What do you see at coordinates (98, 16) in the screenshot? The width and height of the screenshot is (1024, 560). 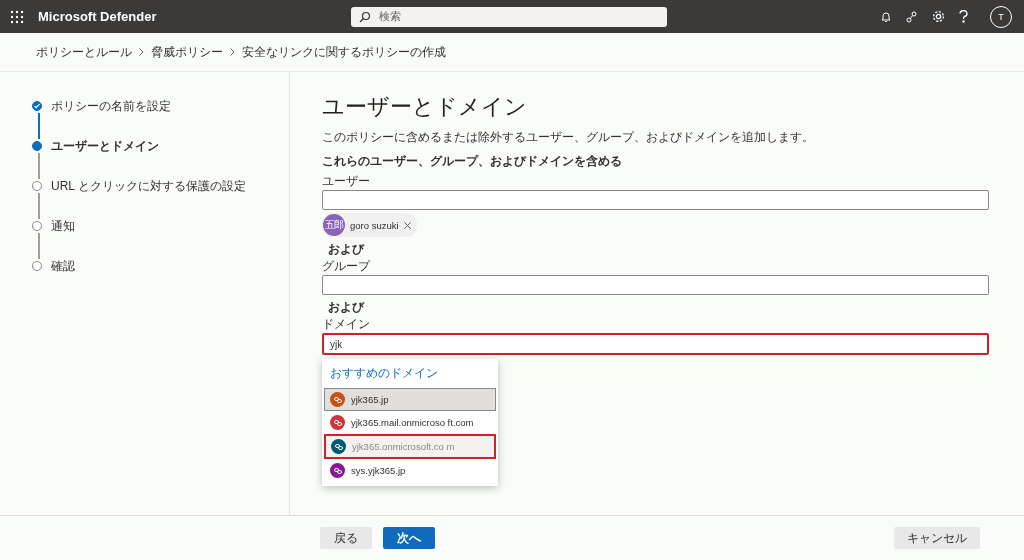 I see `app-title: Microsoft Defender` at bounding box center [98, 16].